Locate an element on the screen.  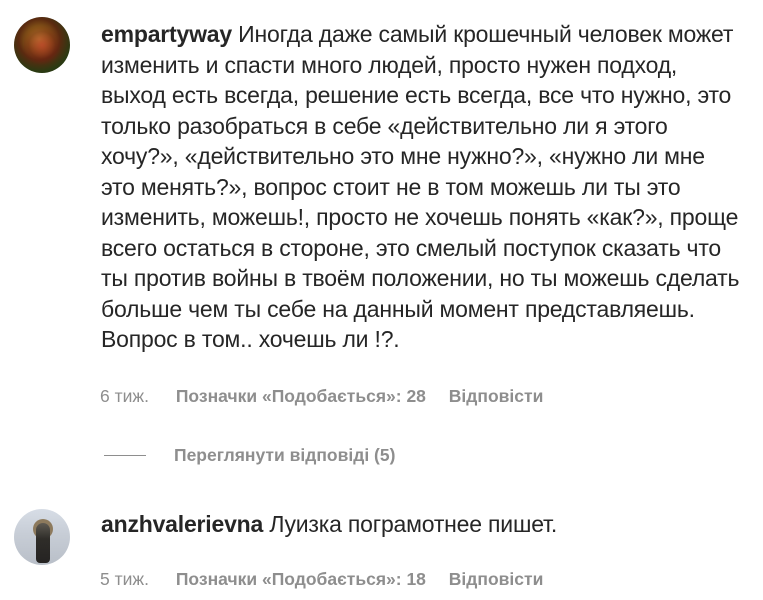
comment-username: empartyway is located at coordinates (166, 34).